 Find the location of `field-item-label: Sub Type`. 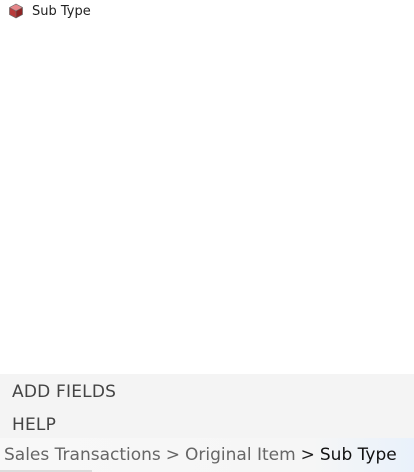

field-item-label: Sub Type is located at coordinates (61, 11).